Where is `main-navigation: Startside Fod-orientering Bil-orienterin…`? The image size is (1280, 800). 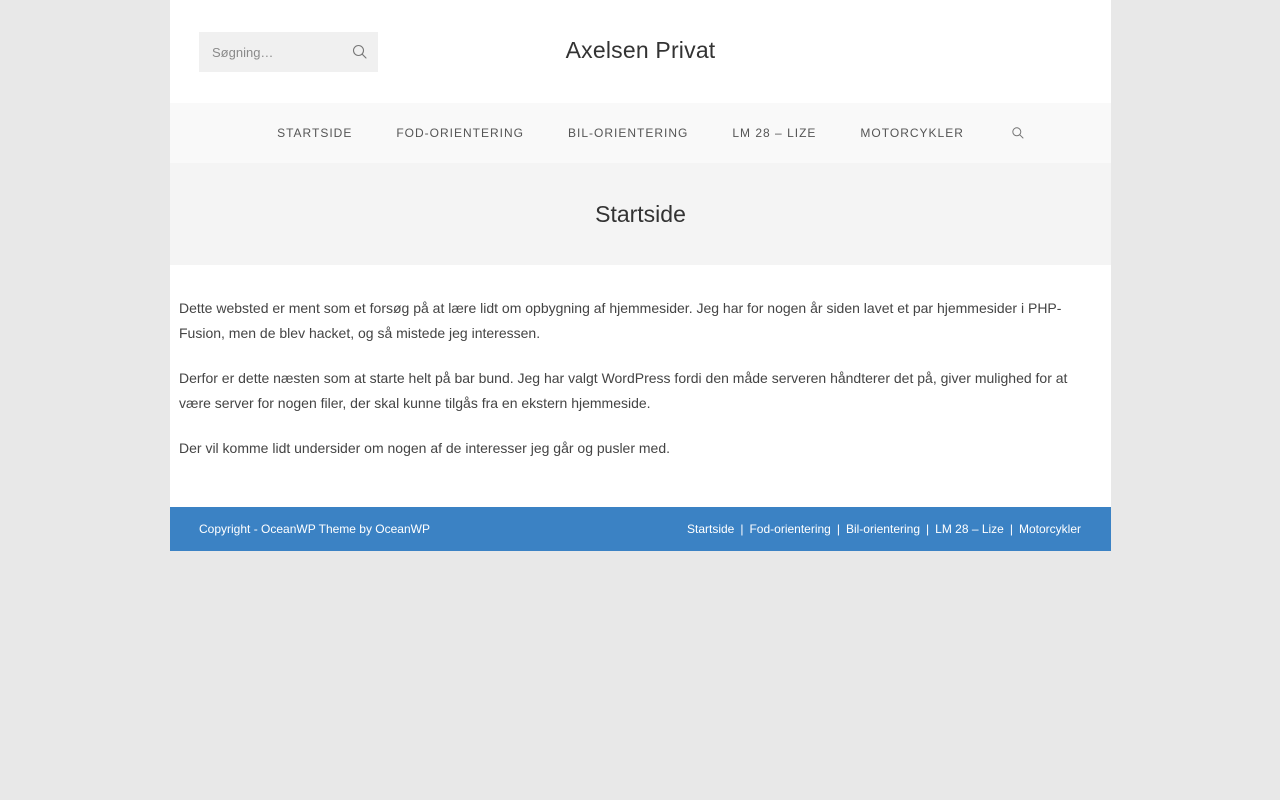 main-navigation: Startside Fod-orientering Bil-orienterin… is located at coordinates (640, 133).